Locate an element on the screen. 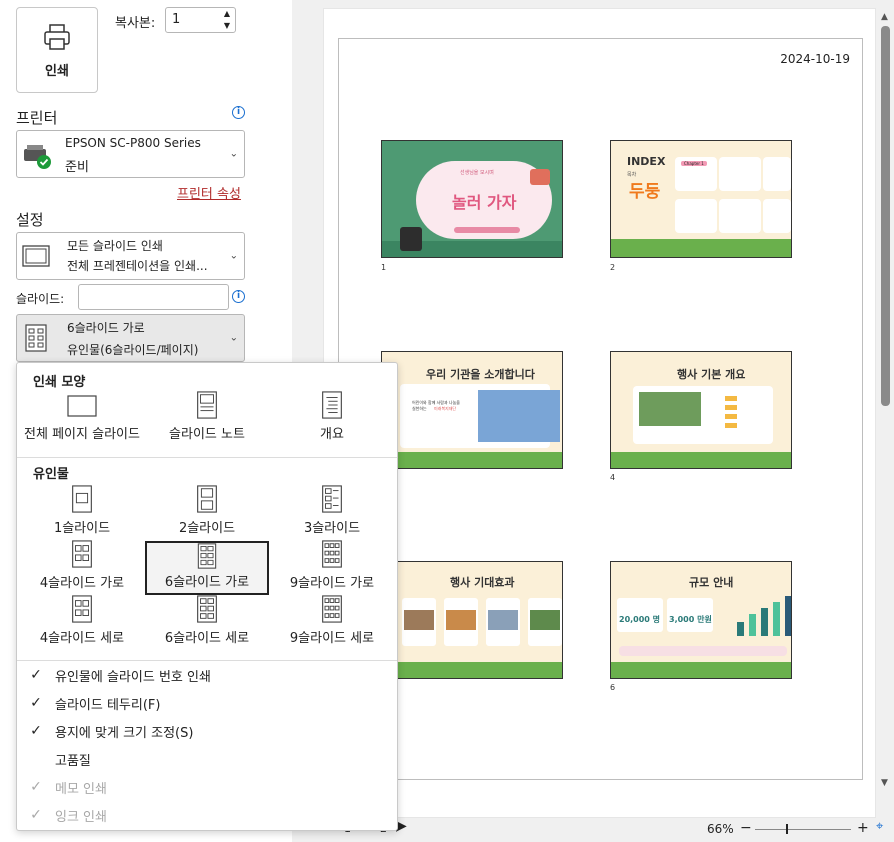 This screenshot has width=894, height=842. option-label: 슬라이드 노트 is located at coordinates (207, 434).